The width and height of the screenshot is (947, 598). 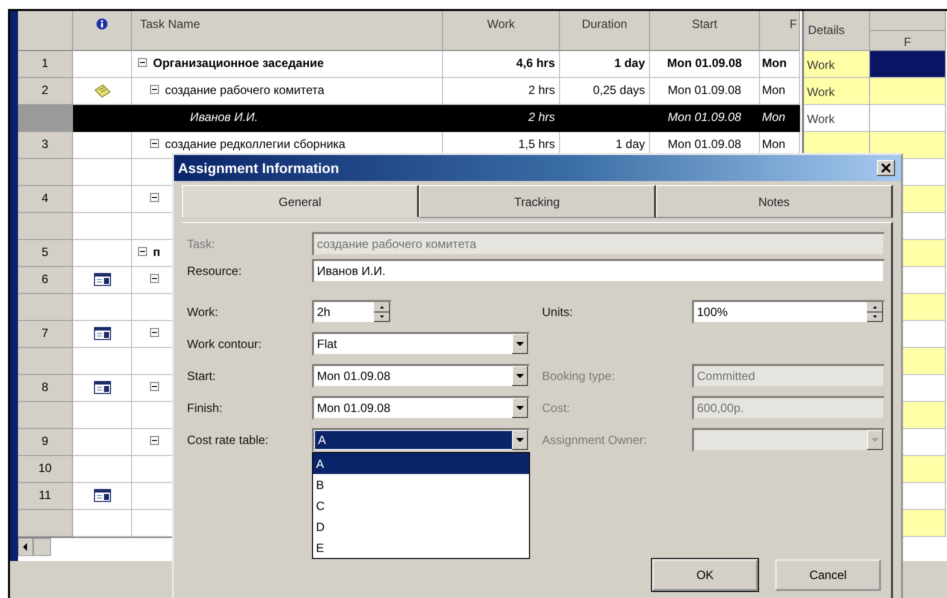 What do you see at coordinates (238, 63) in the screenshot?
I see `task-name: Организационное заседание` at bounding box center [238, 63].